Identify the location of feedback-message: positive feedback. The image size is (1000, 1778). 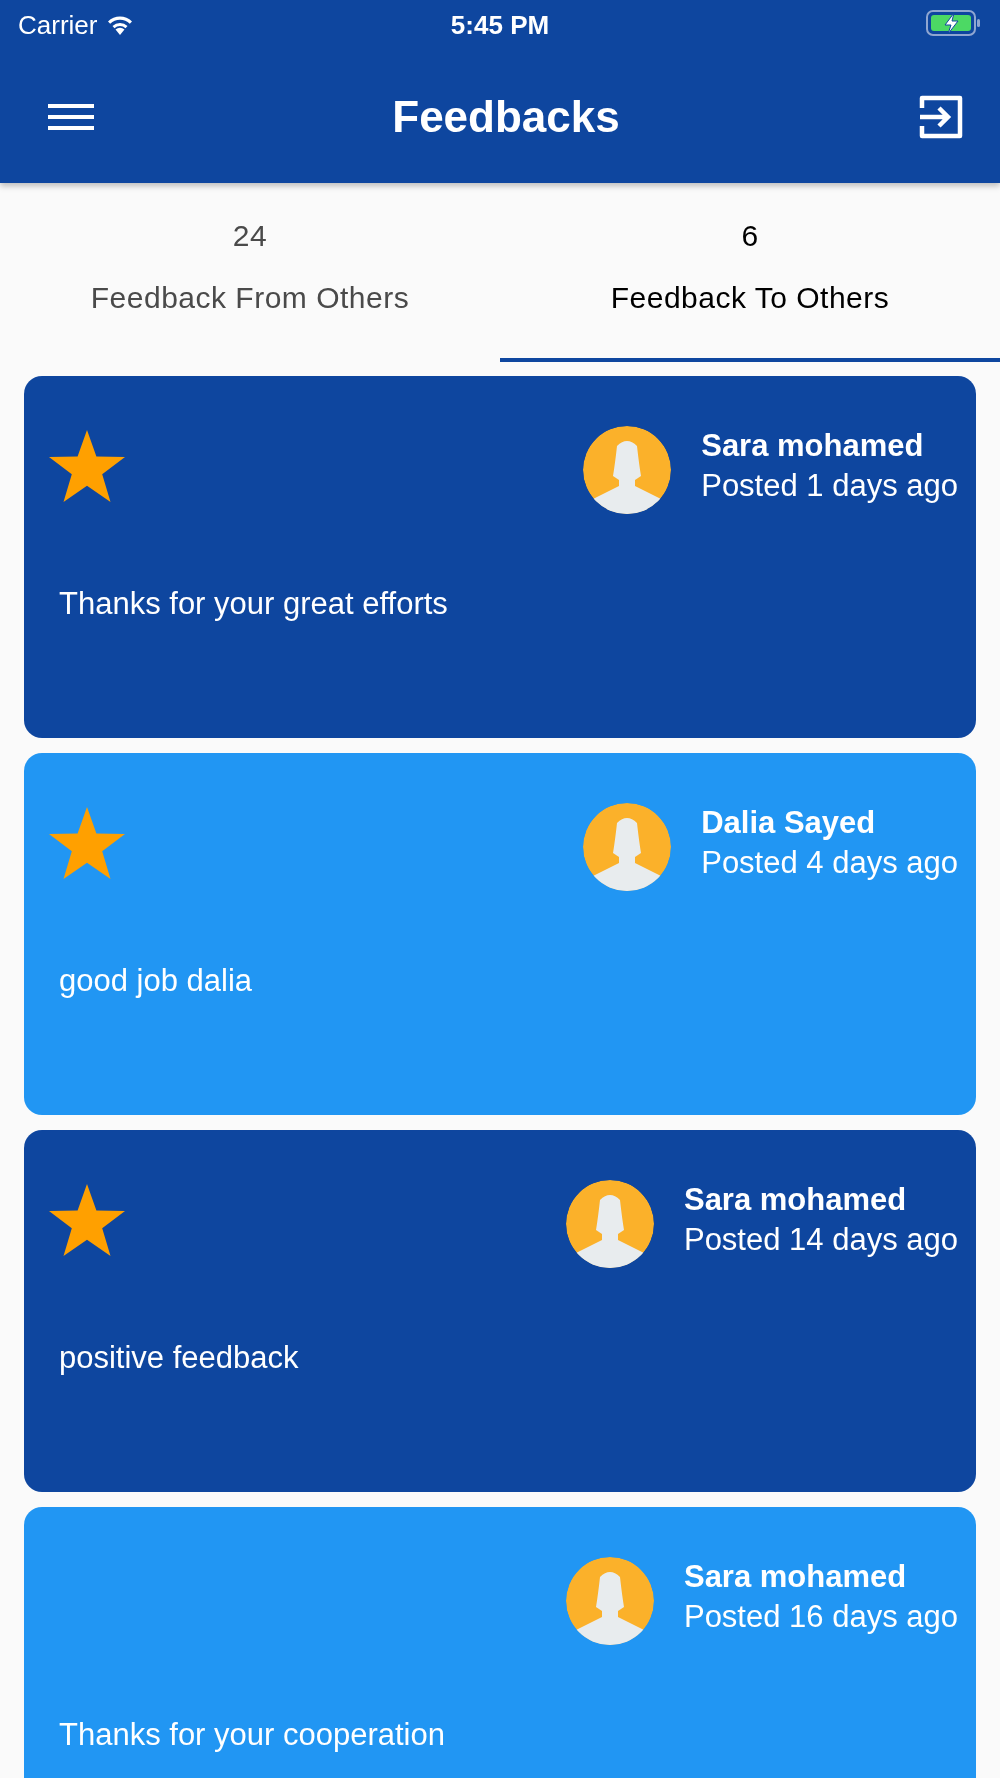
(179, 1358).